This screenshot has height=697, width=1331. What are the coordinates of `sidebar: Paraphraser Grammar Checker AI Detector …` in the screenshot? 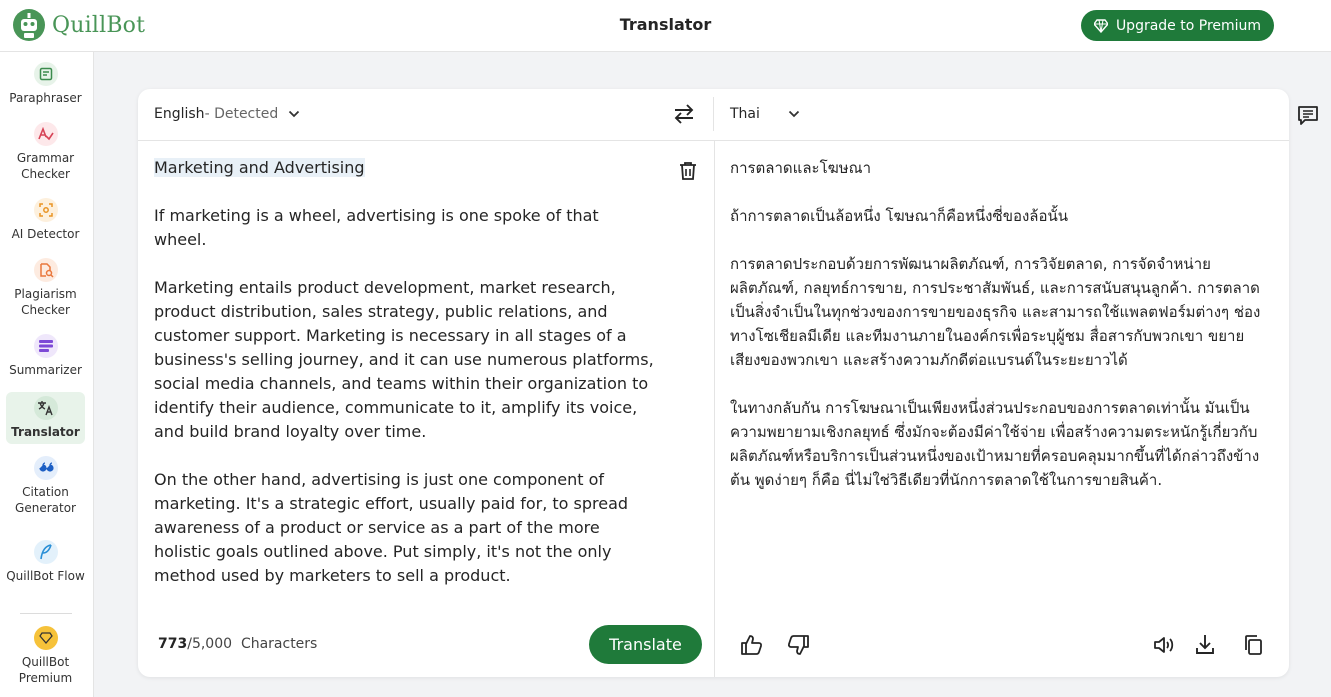 It's located at (47, 374).